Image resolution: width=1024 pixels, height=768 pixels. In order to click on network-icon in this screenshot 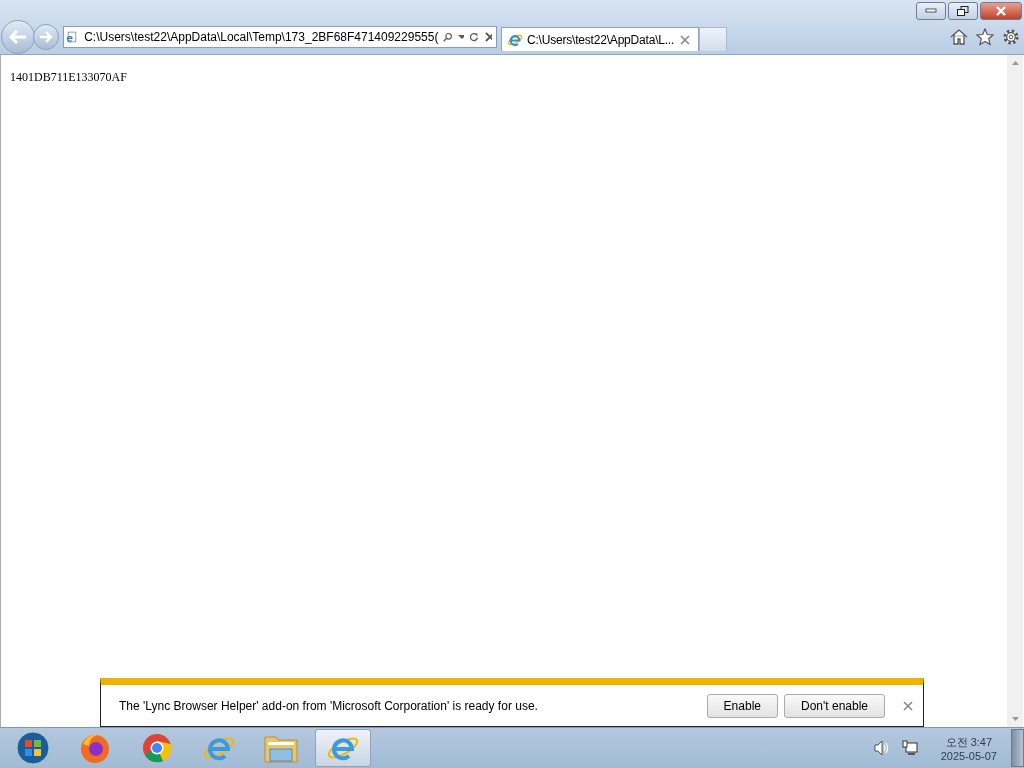, I will do `click(909, 748)`.